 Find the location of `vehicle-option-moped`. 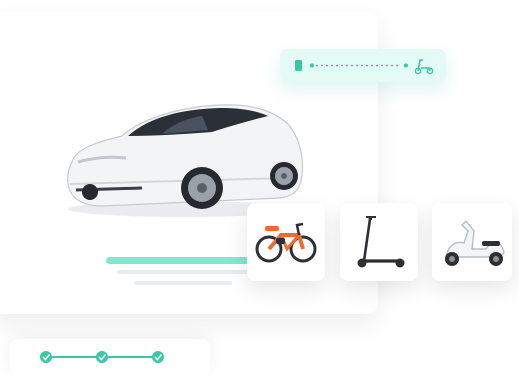

vehicle-option-moped is located at coordinates (472, 242).